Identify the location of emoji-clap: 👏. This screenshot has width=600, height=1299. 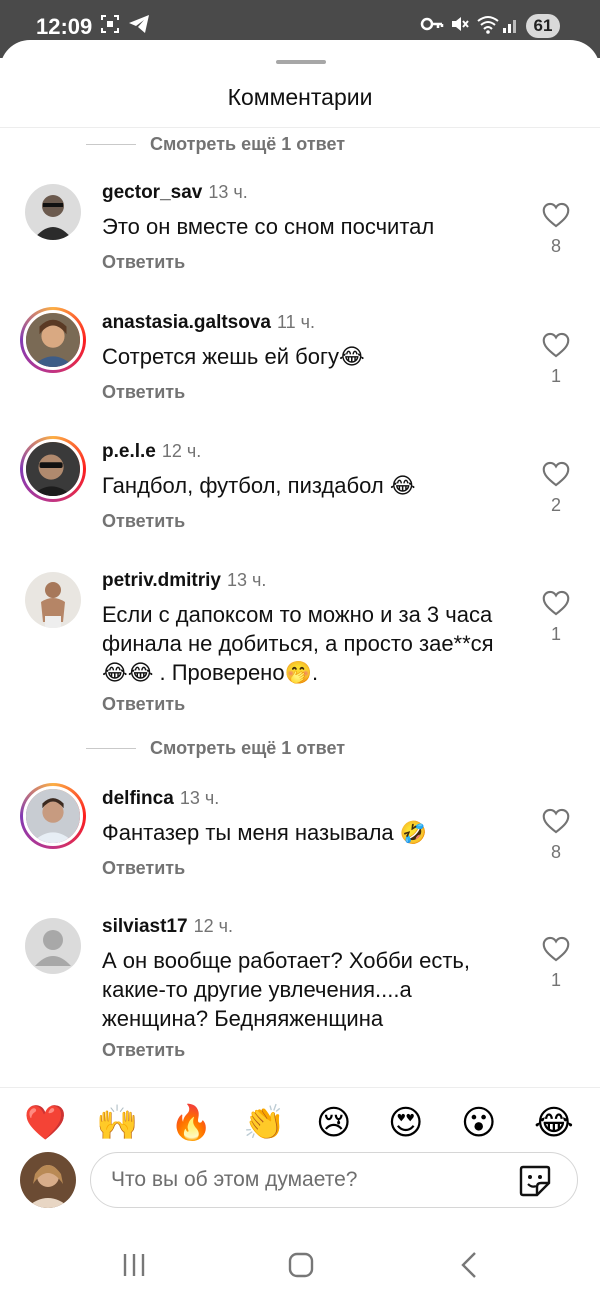
(264, 1123).